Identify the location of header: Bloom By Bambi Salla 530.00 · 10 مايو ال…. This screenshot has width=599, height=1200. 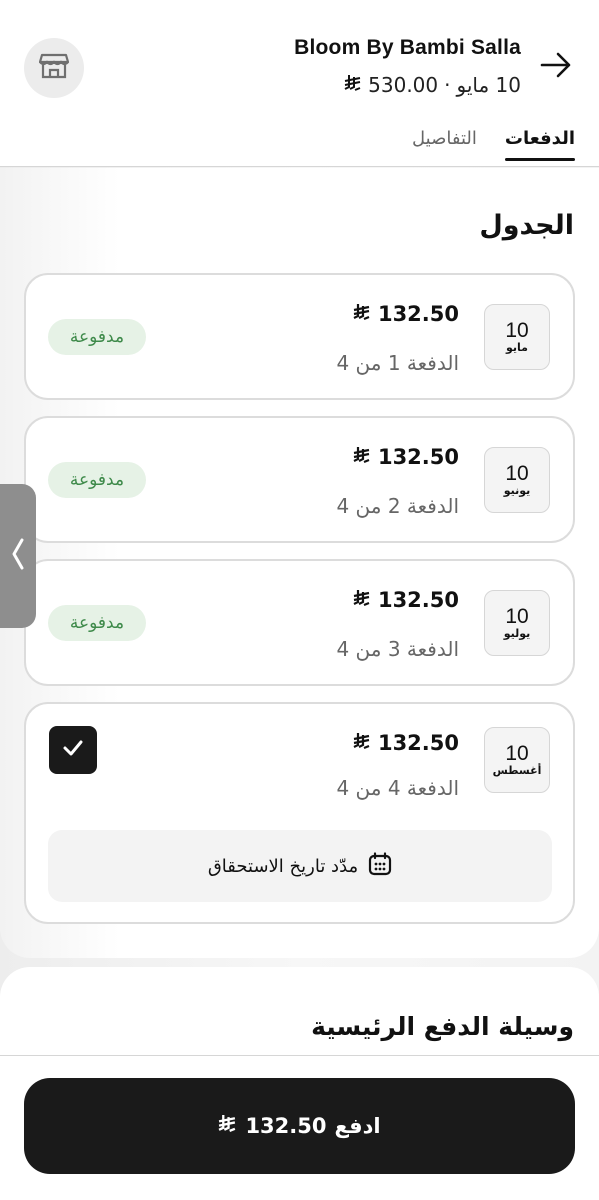
(299, 84).